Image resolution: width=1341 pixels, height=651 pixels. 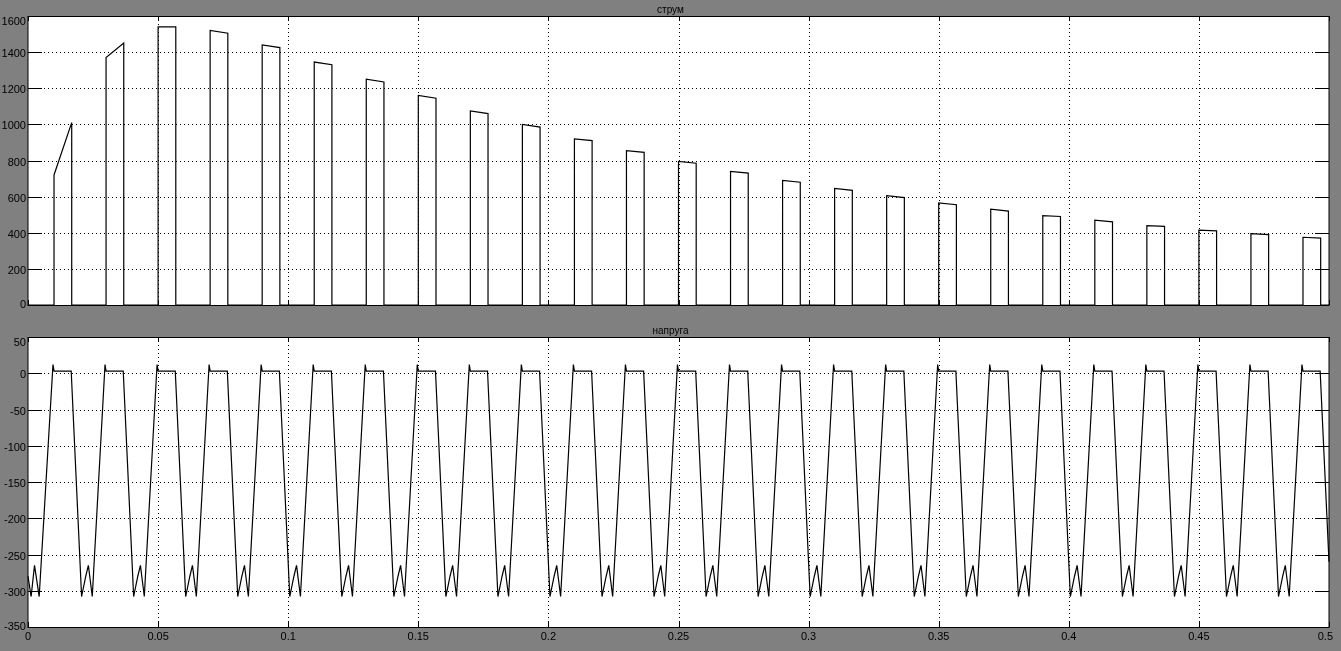 I want to click on x-tick-label: 0.2, so click(x=548, y=636).